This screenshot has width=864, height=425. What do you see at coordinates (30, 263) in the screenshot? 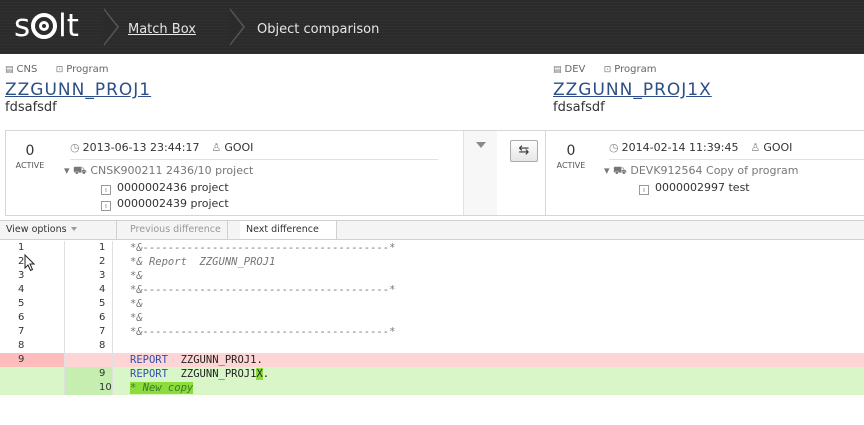
I see `mouse-cursor-icon` at bounding box center [30, 263].